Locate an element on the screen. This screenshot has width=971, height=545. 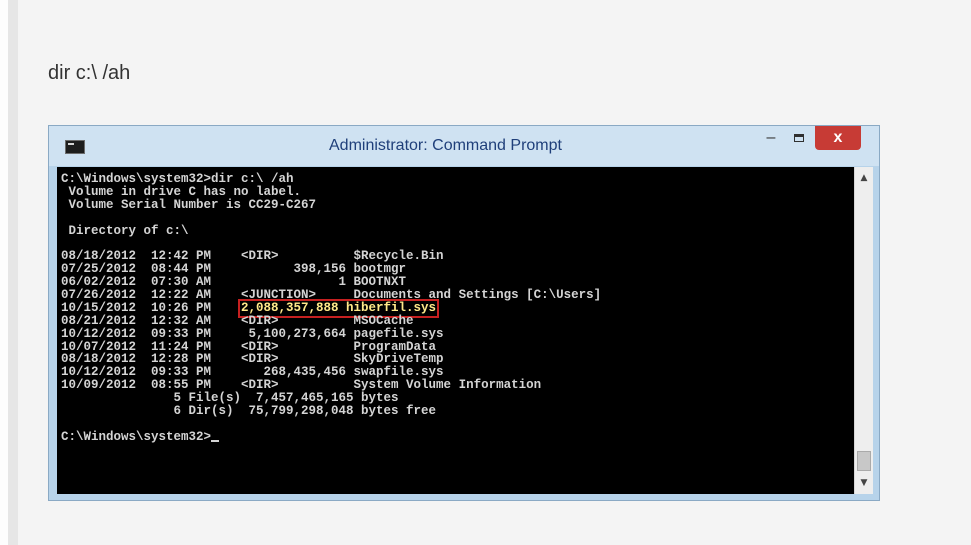
hiberfil-date: 10/15/2012 10:26 PM is located at coordinates (151, 307).